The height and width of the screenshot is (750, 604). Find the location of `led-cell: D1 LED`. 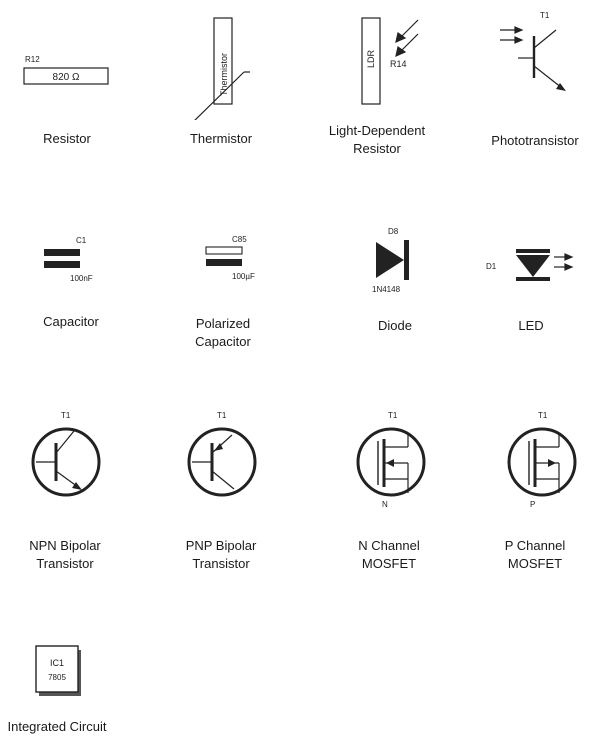

led-cell: D1 LED is located at coordinates (536, 297).